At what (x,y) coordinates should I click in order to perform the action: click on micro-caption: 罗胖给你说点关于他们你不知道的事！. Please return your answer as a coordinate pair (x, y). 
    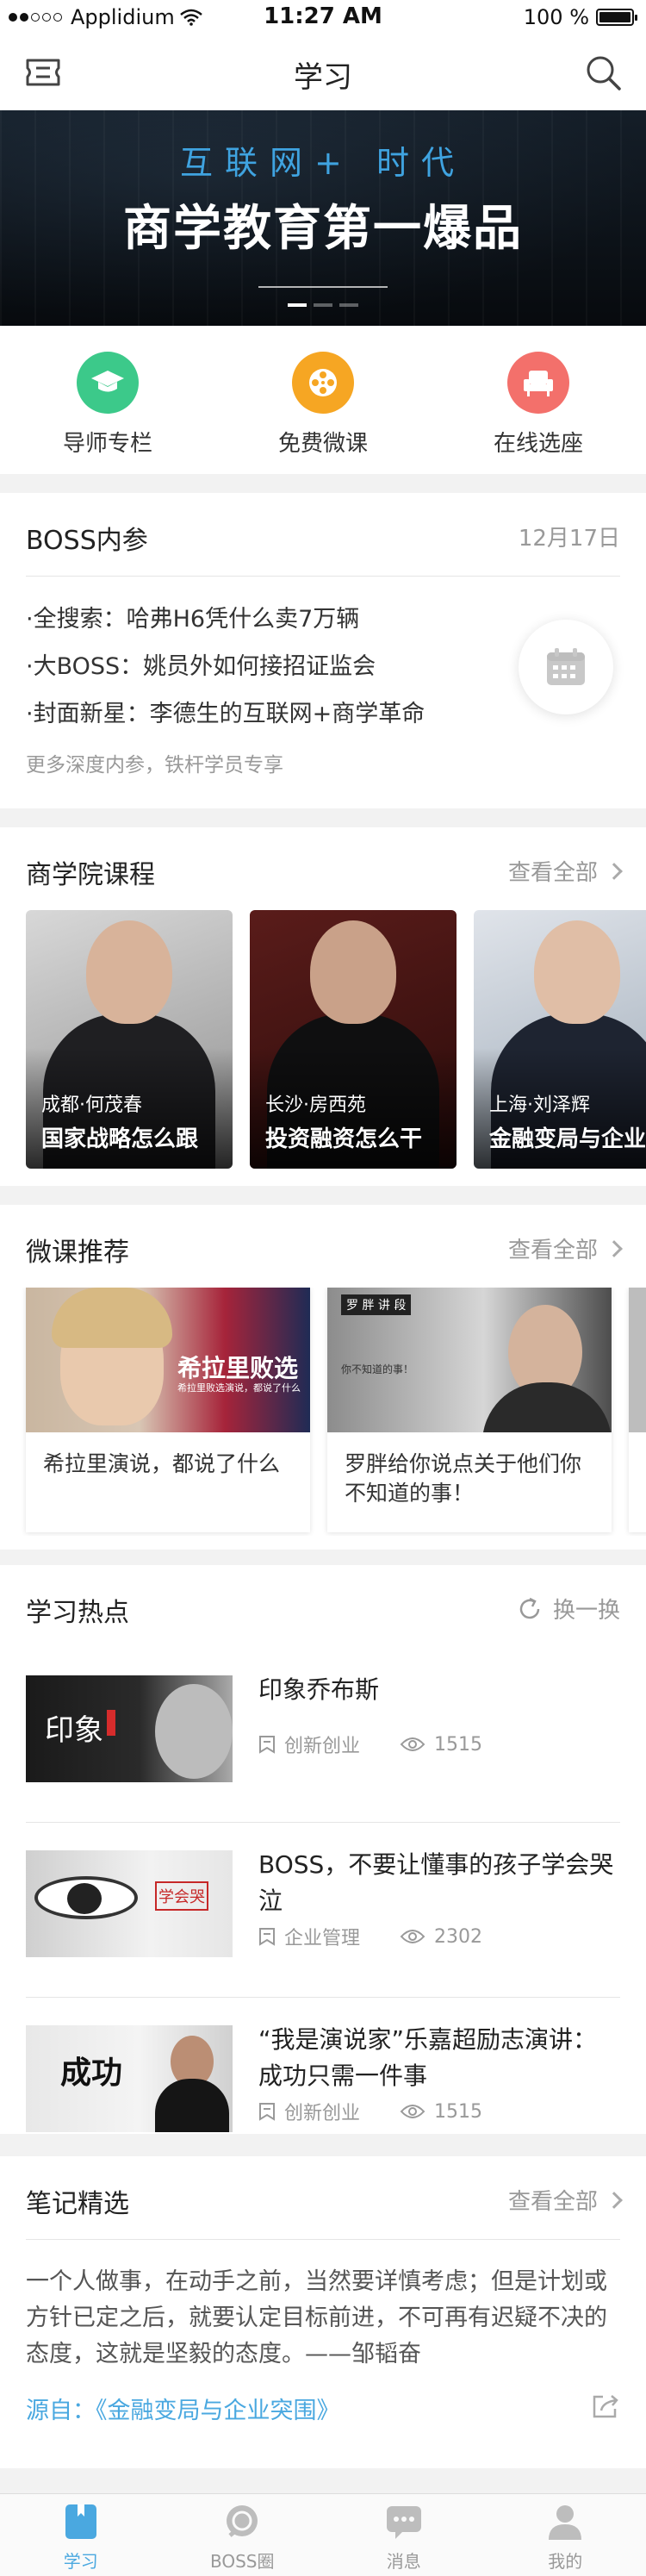
    Looking at the image, I should click on (464, 1478).